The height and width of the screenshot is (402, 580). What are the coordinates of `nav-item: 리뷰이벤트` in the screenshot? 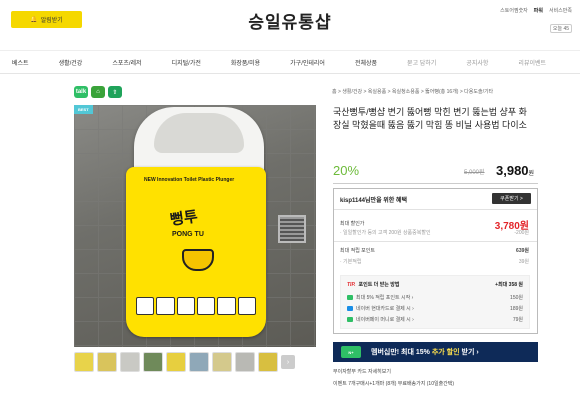 It's located at (532, 62).